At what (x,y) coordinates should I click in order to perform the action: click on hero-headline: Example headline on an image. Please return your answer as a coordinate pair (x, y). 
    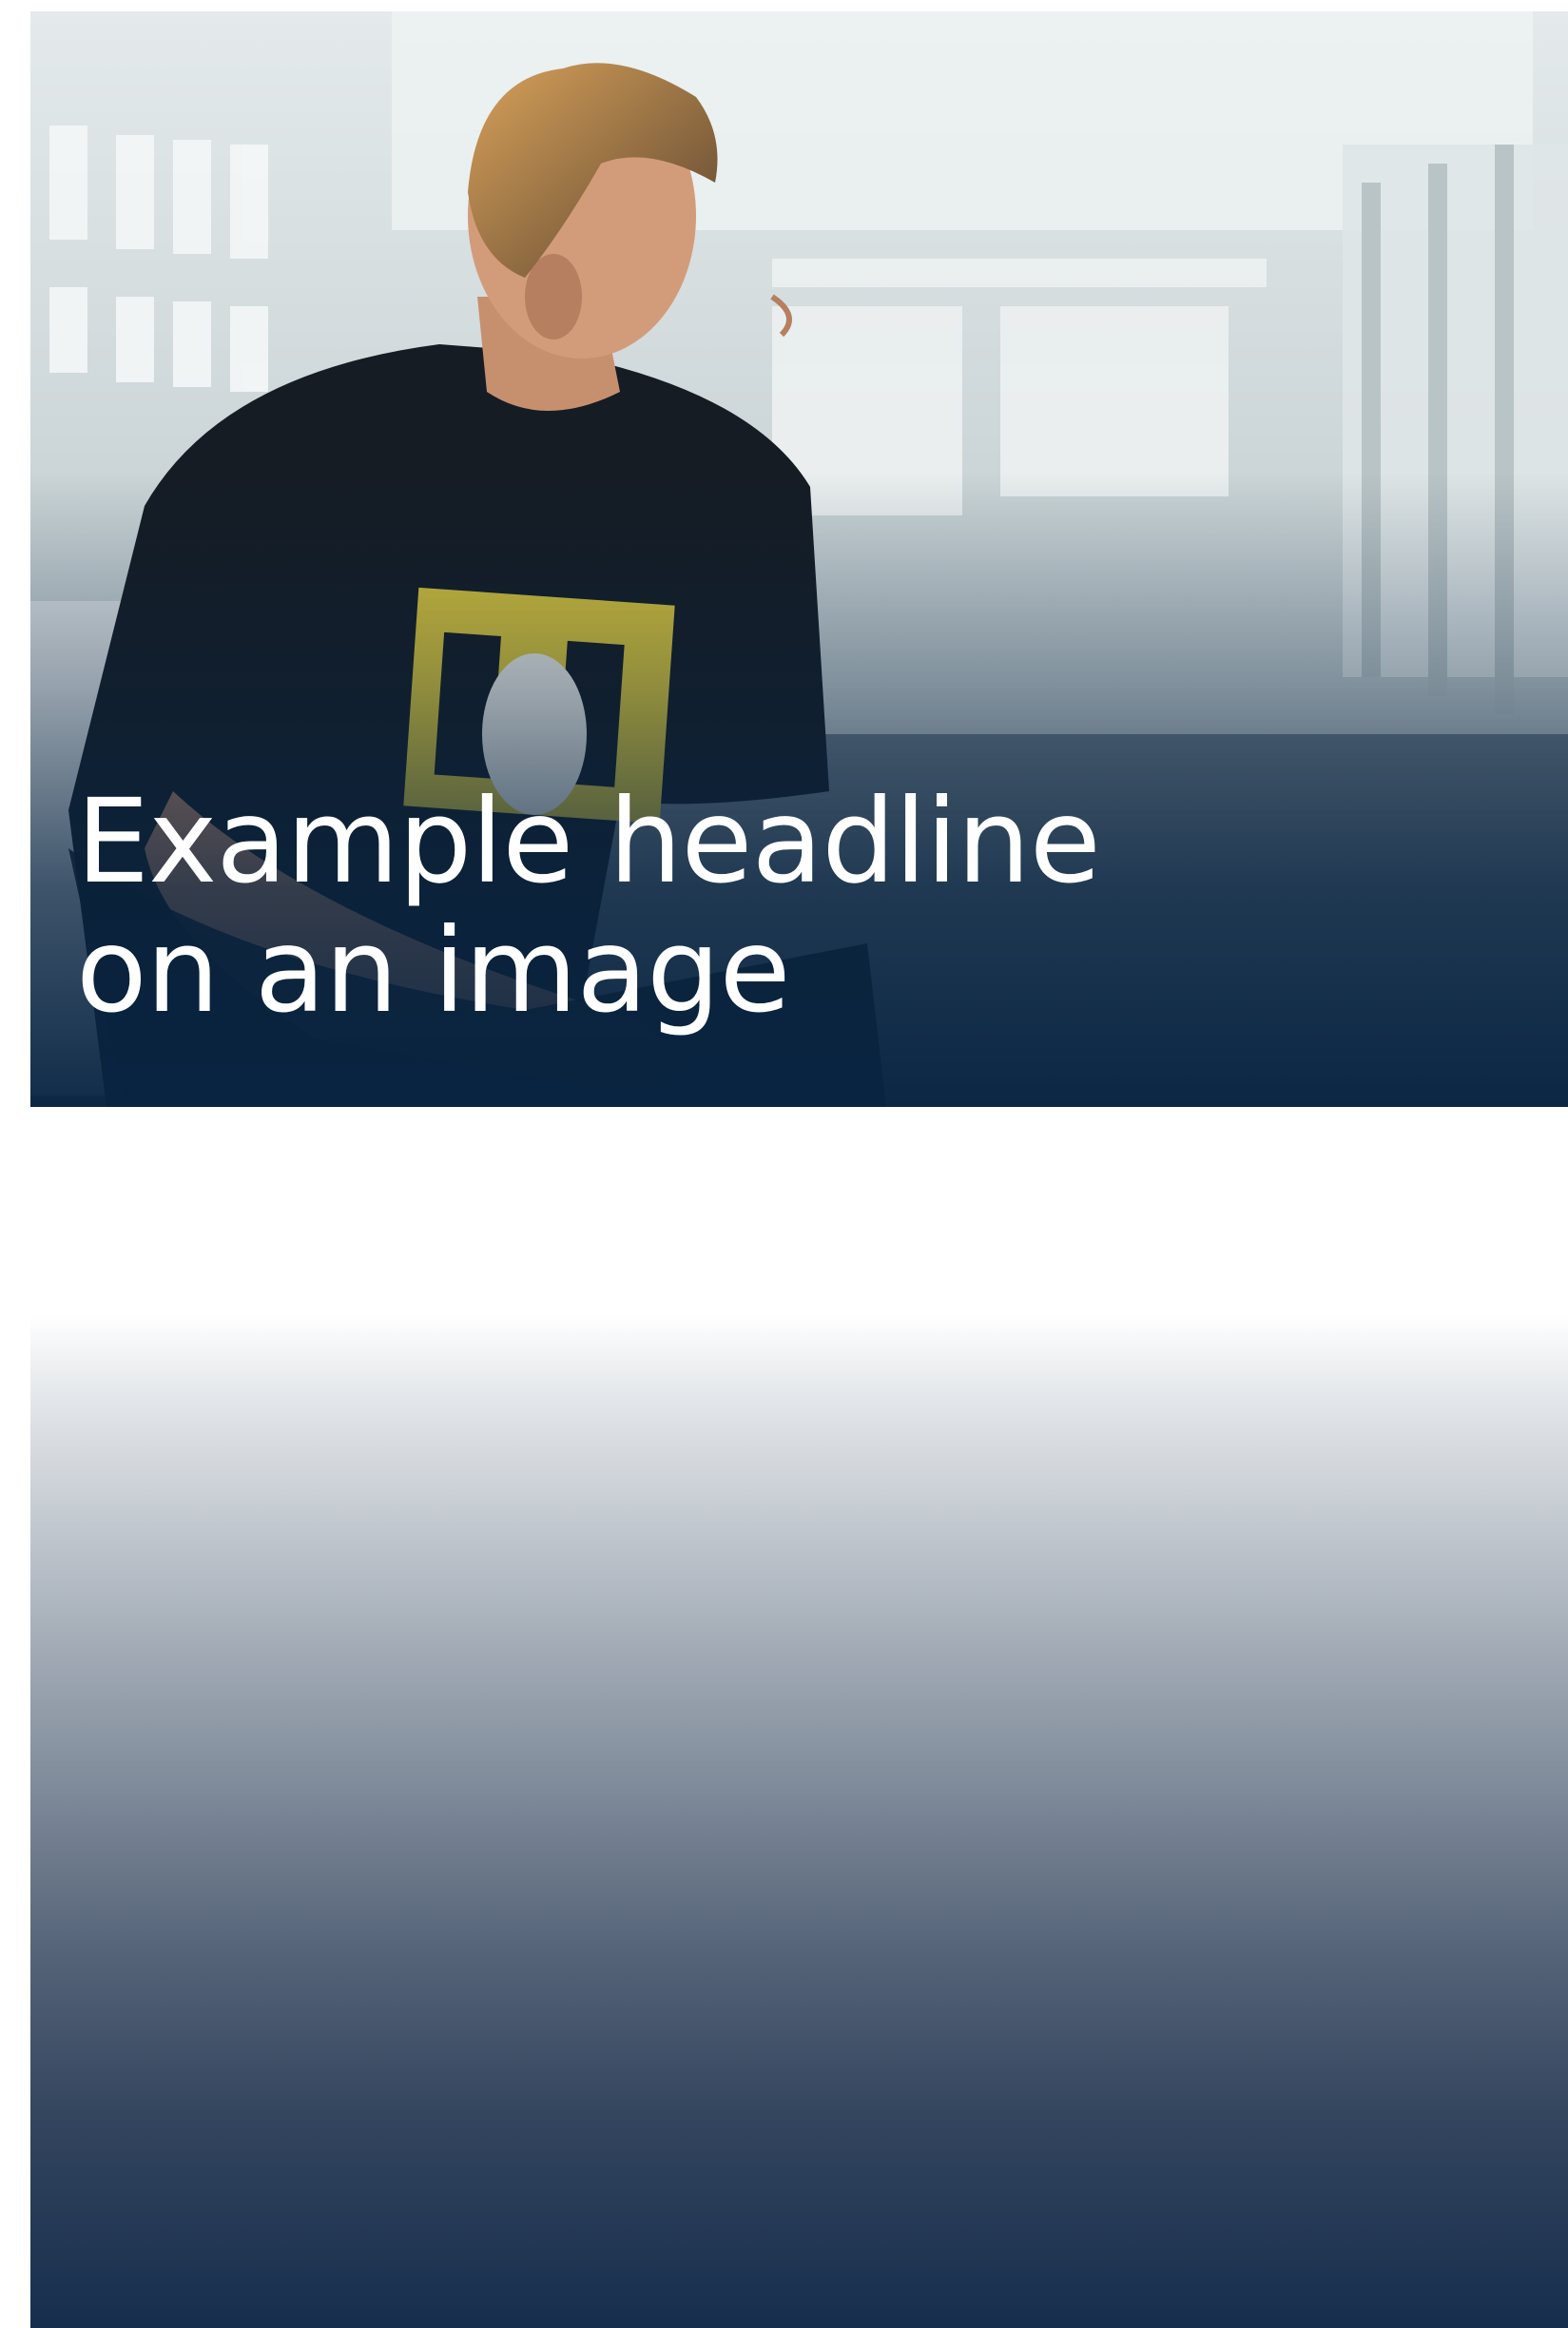
    Looking at the image, I should click on (646, 906).